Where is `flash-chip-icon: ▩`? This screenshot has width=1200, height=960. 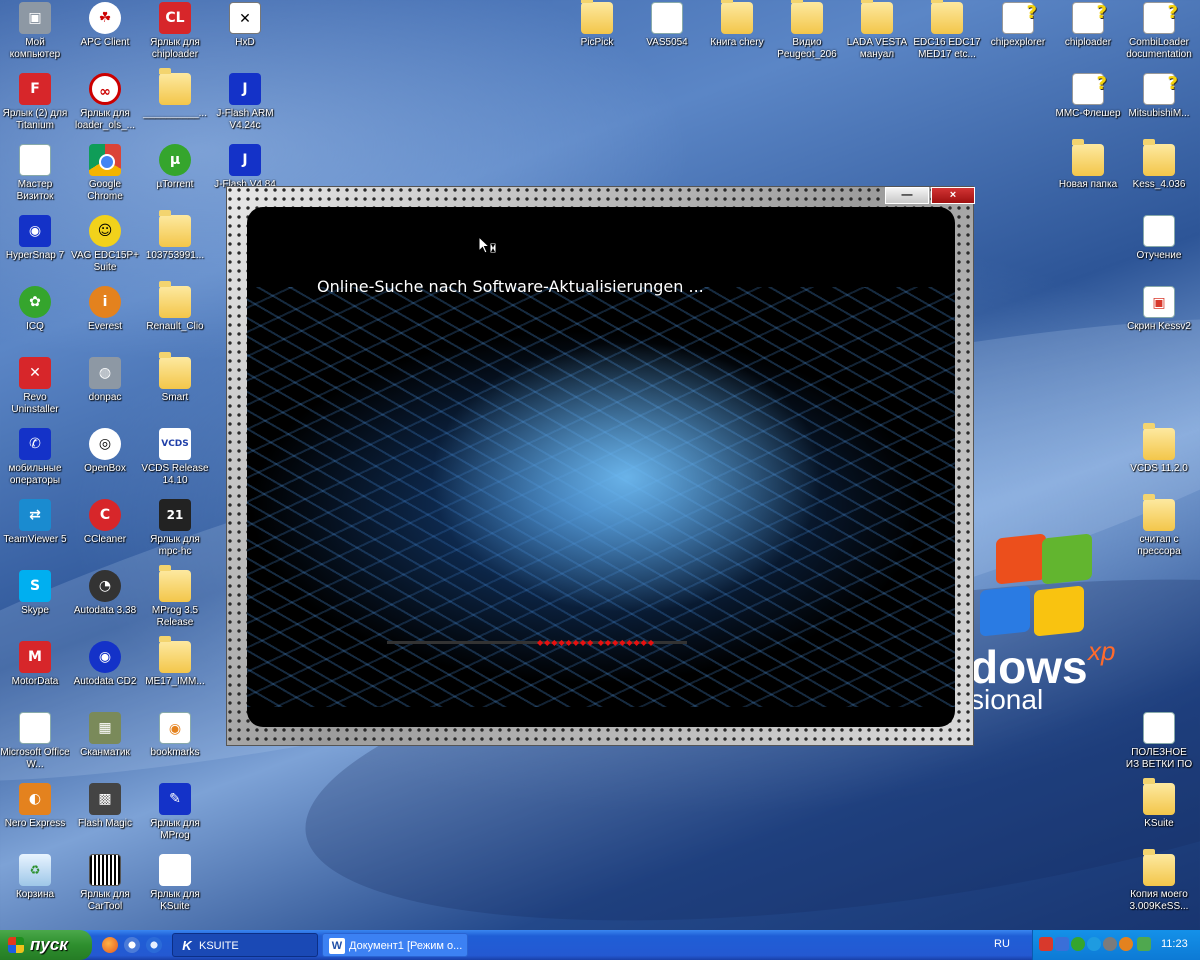
flash-chip-icon: ▩ is located at coordinates (105, 799).